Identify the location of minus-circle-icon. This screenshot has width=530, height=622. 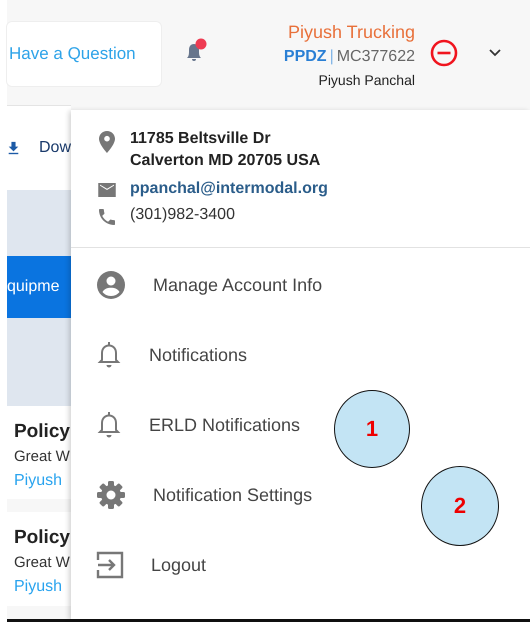
(444, 53).